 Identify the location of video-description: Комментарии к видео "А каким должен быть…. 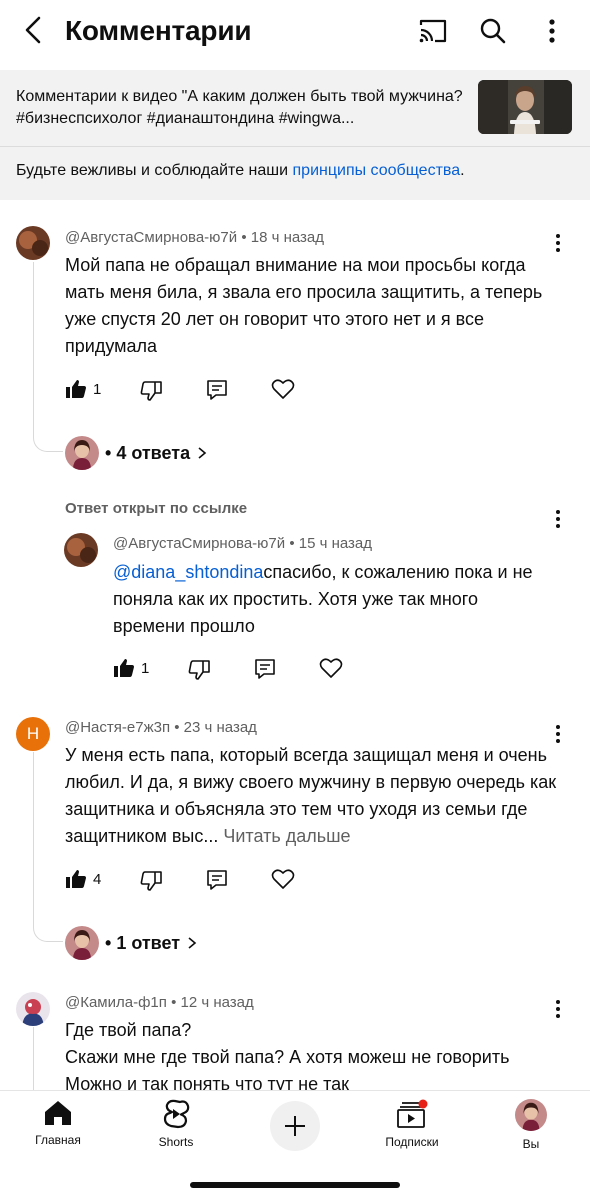
(239, 107).